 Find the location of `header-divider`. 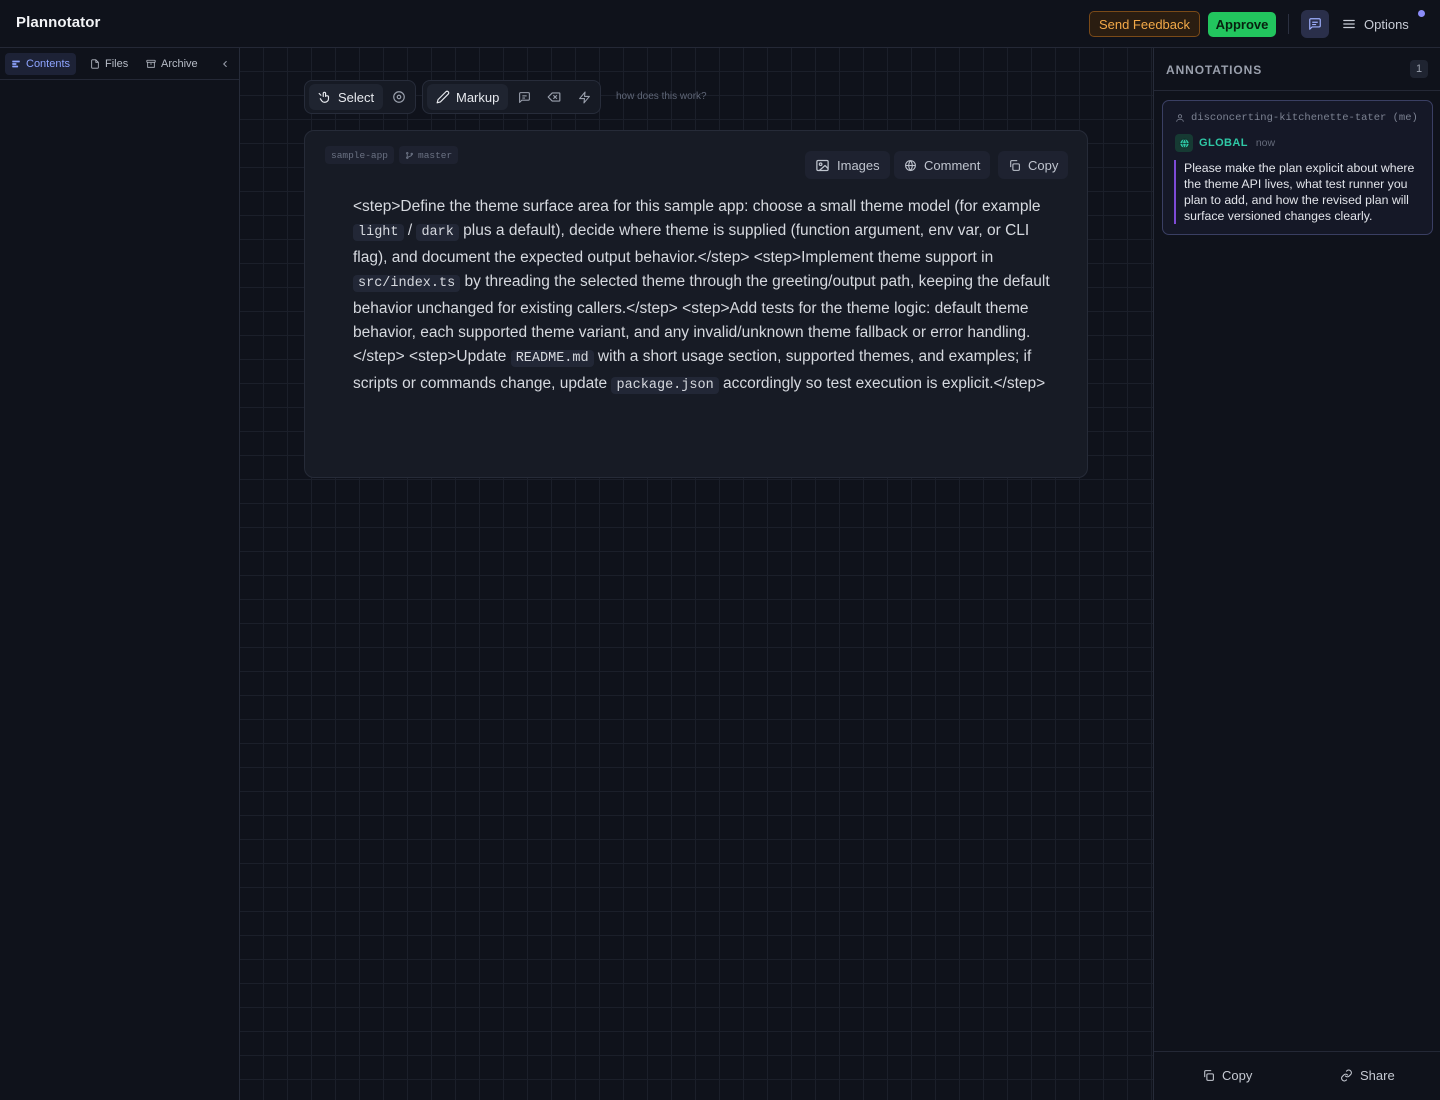

header-divider is located at coordinates (1288, 24).